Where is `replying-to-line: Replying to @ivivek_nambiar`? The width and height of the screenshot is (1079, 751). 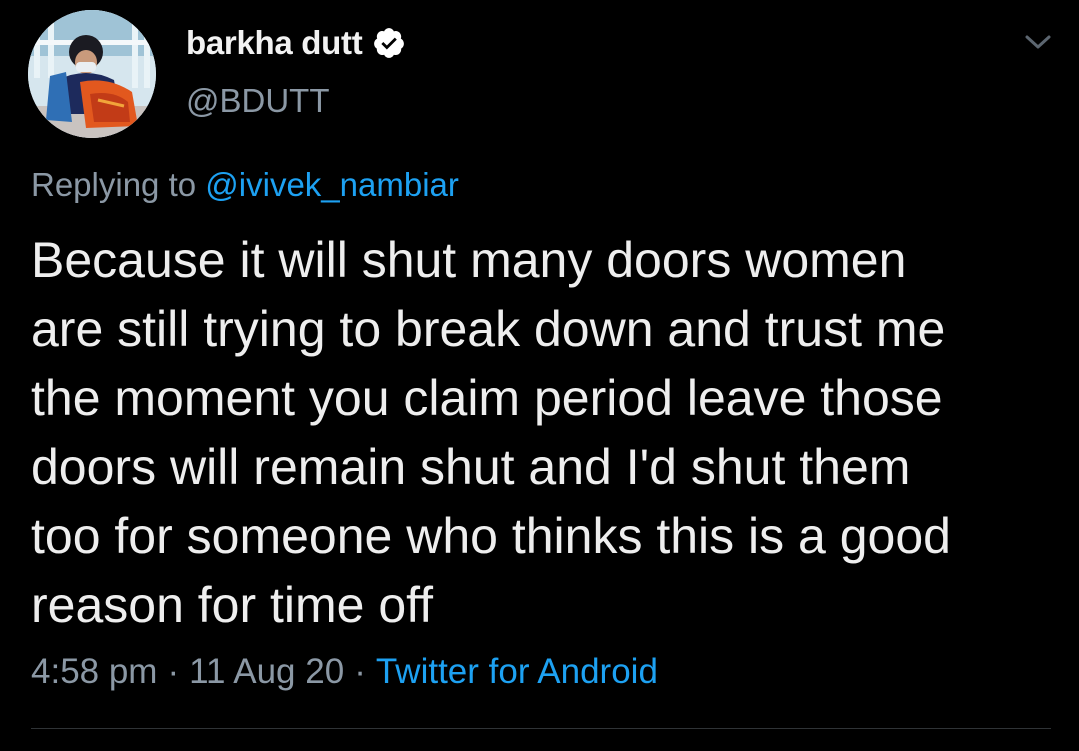
replying-to-line: Replying to @ivivek_nambiar is located at coordinates (245, 185).